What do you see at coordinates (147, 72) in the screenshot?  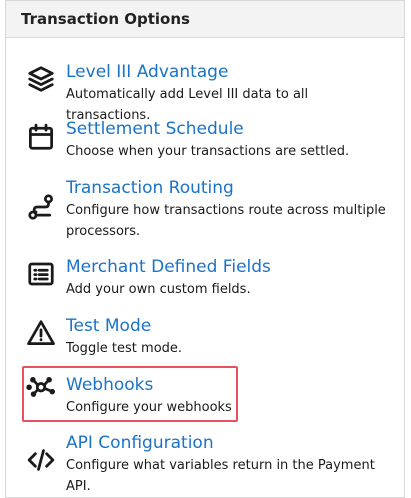 I see `option-title: Level III Advantage` at bounding box center [147, 72].